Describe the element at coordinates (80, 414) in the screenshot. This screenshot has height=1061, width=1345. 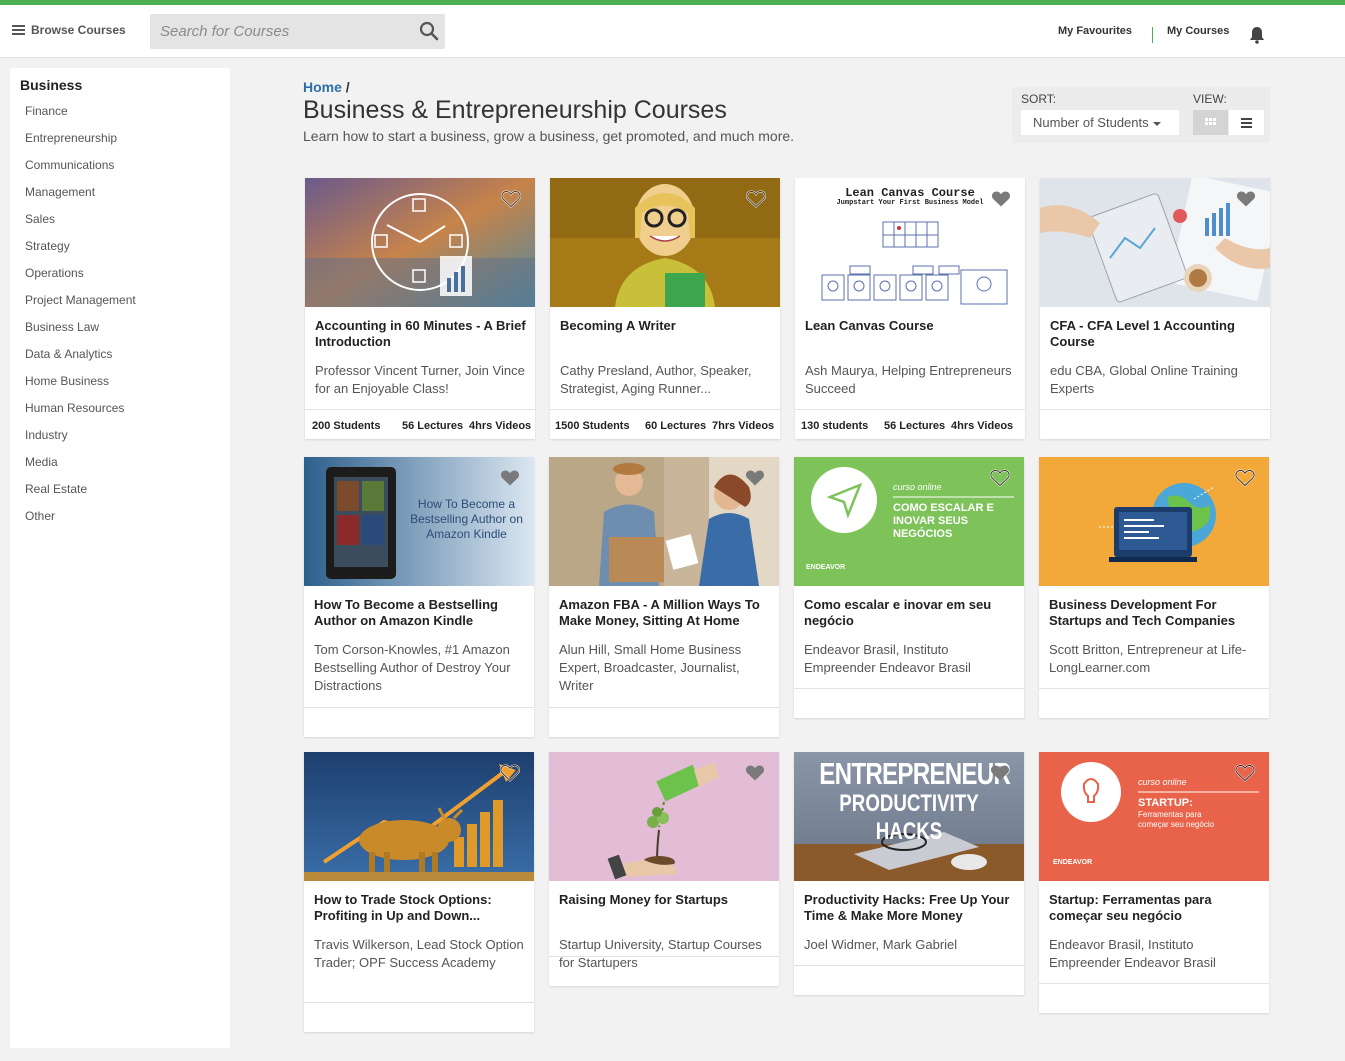
I see `sidebar-item-human-resources: Human Resources` at that location.